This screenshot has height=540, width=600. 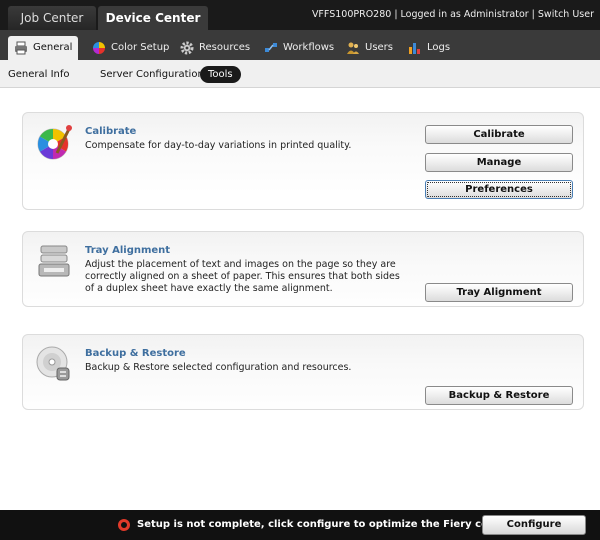 I want to click on tab-users: Users, so click(x=369, y=48).